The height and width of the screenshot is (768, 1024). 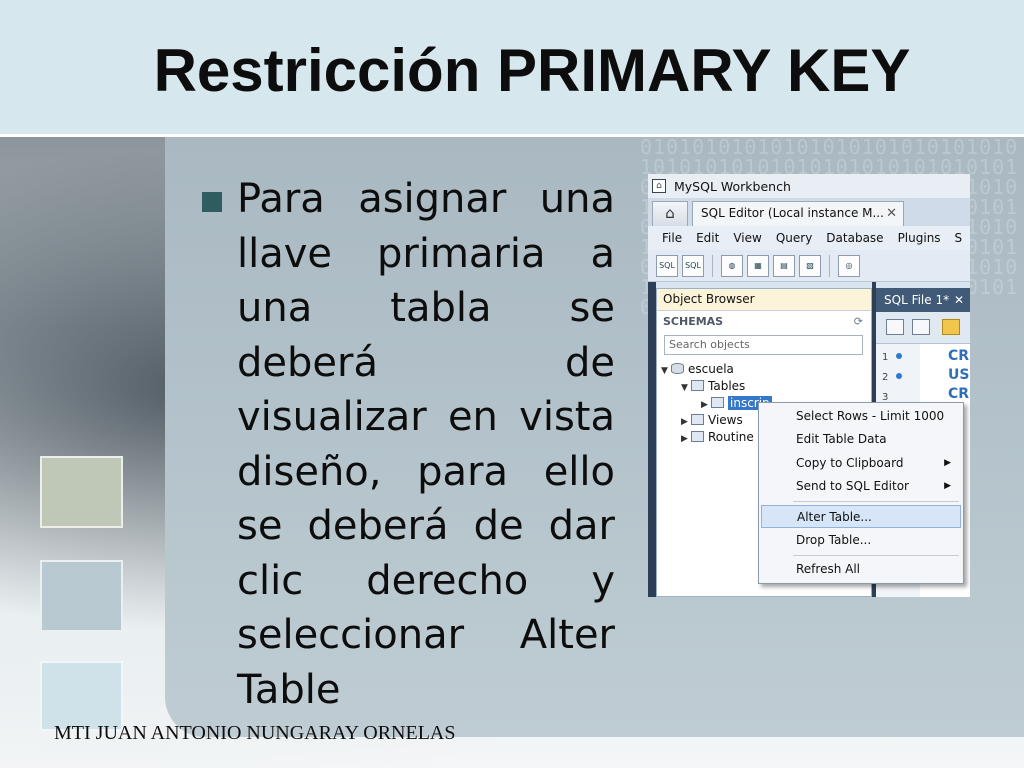 I want to click on tree-item-label: escuela, so click(x=711, y=369).